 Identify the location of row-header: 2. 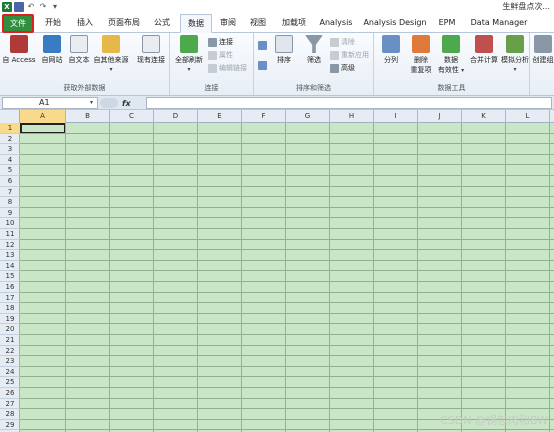
(10, 139).